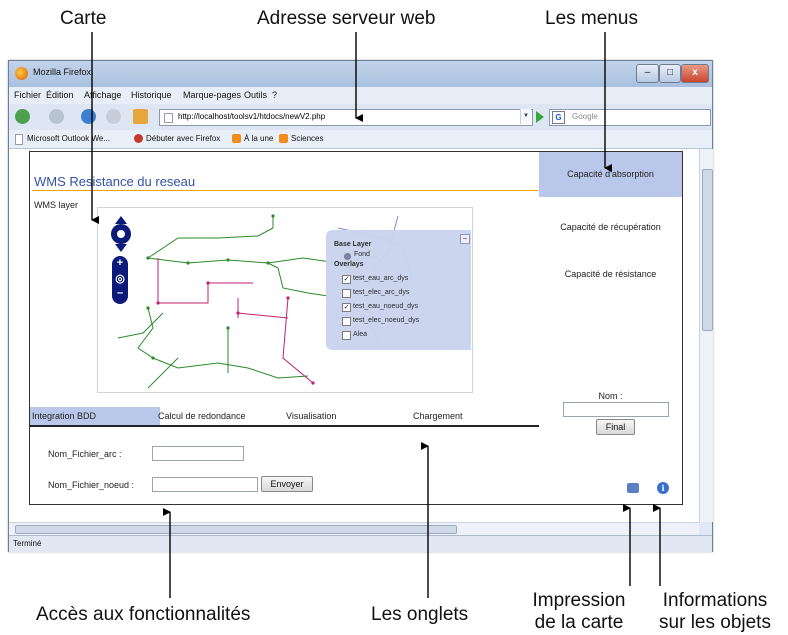 The width and height of the screenshot is (788, 635). What do you see at coordinates (287, 484) in the screenshot?
I see `send-button: Envoyer` at bounding box center [287, 484].